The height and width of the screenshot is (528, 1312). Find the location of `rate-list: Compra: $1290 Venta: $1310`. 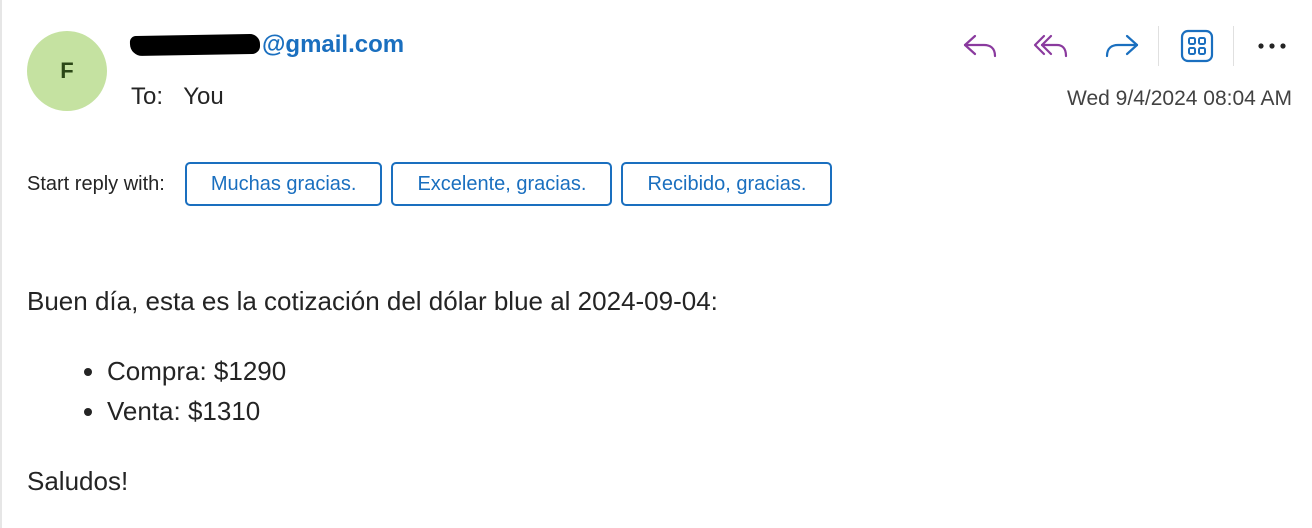

rate-list: Compra: $1290 Venta: $1310 is located at coordinates (657, 391).